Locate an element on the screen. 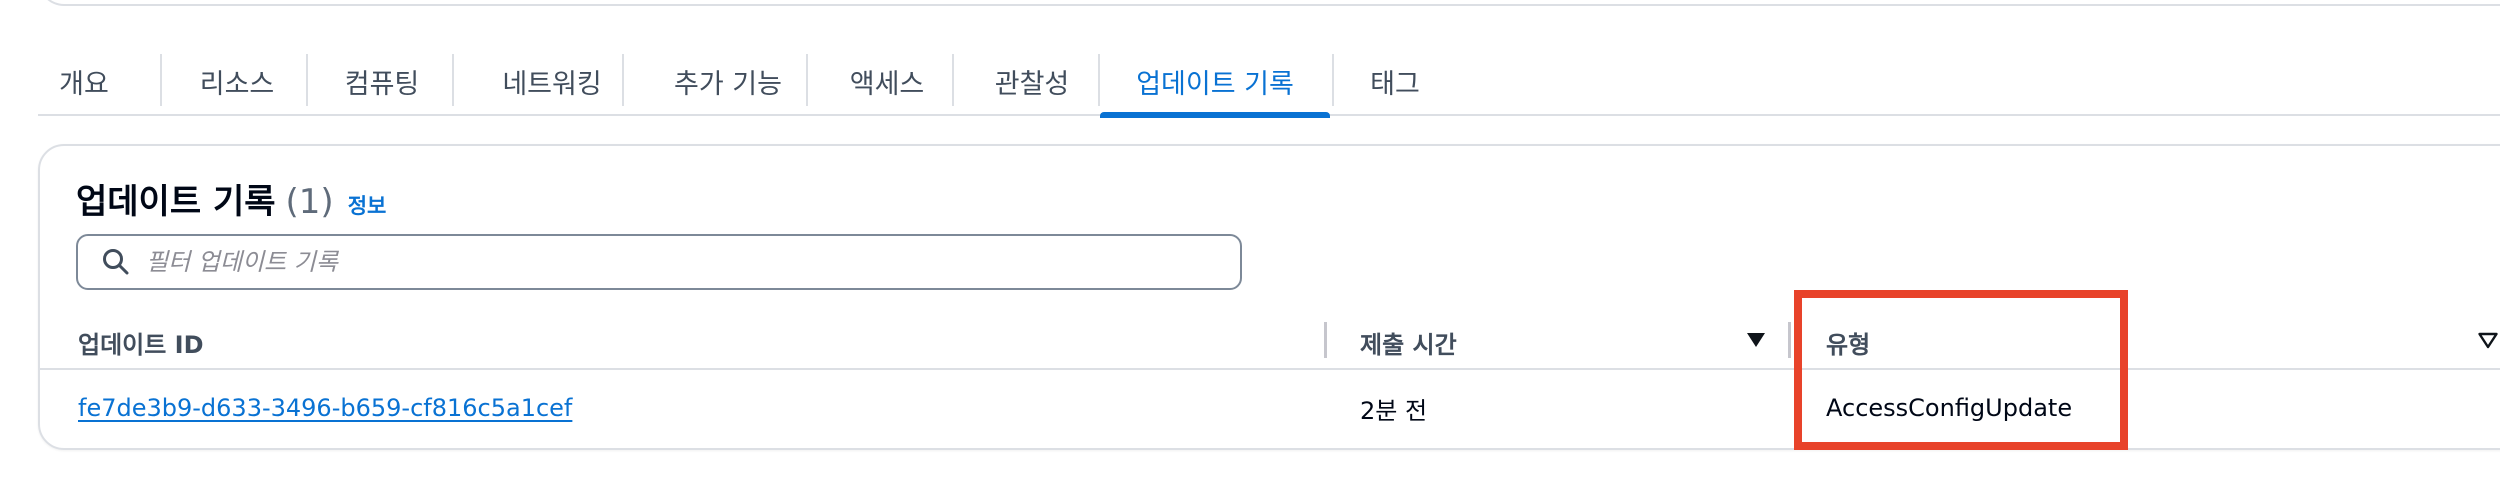  column-header-label: 제출 시간 is located at coordinates (1408, 344).